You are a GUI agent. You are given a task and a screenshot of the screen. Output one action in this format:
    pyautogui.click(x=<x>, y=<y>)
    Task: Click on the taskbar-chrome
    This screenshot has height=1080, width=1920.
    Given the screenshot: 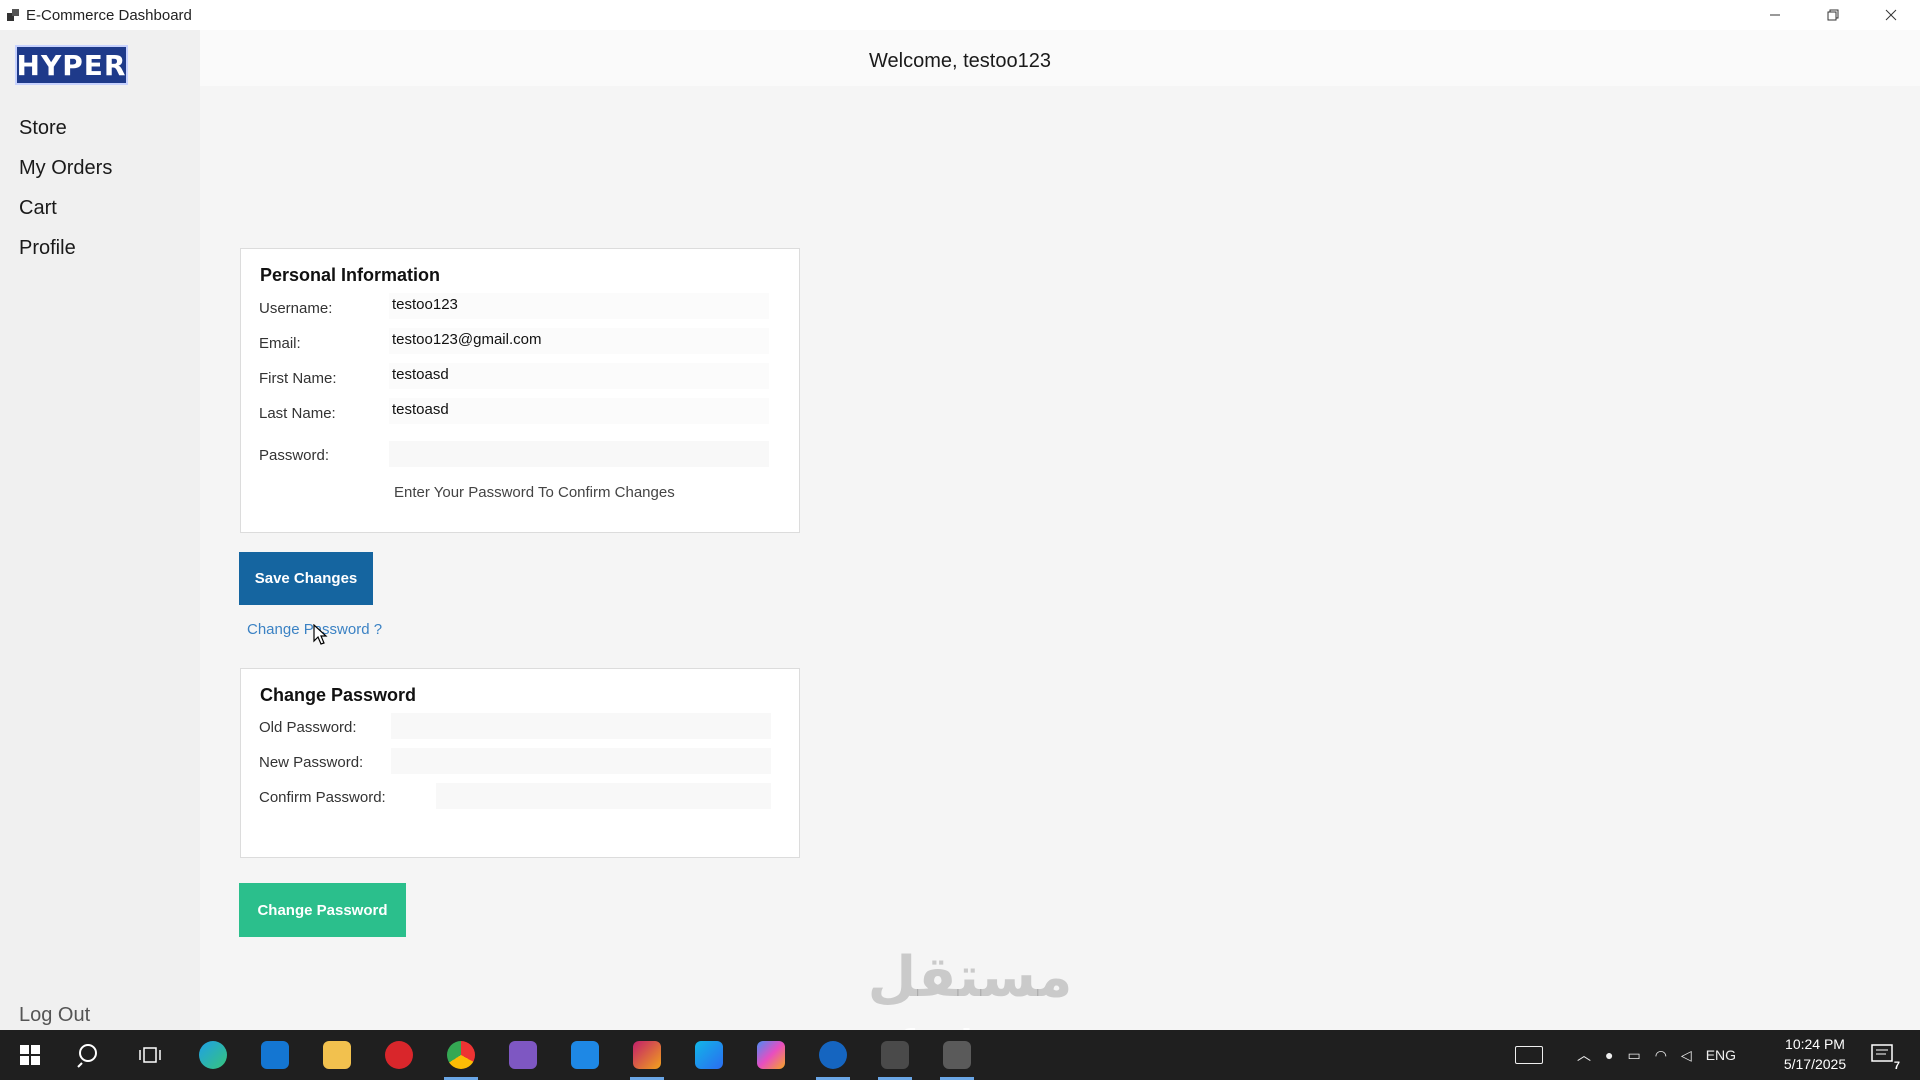 What is the action you would take?
    pyautogui.click(x=461, y=1055)
    